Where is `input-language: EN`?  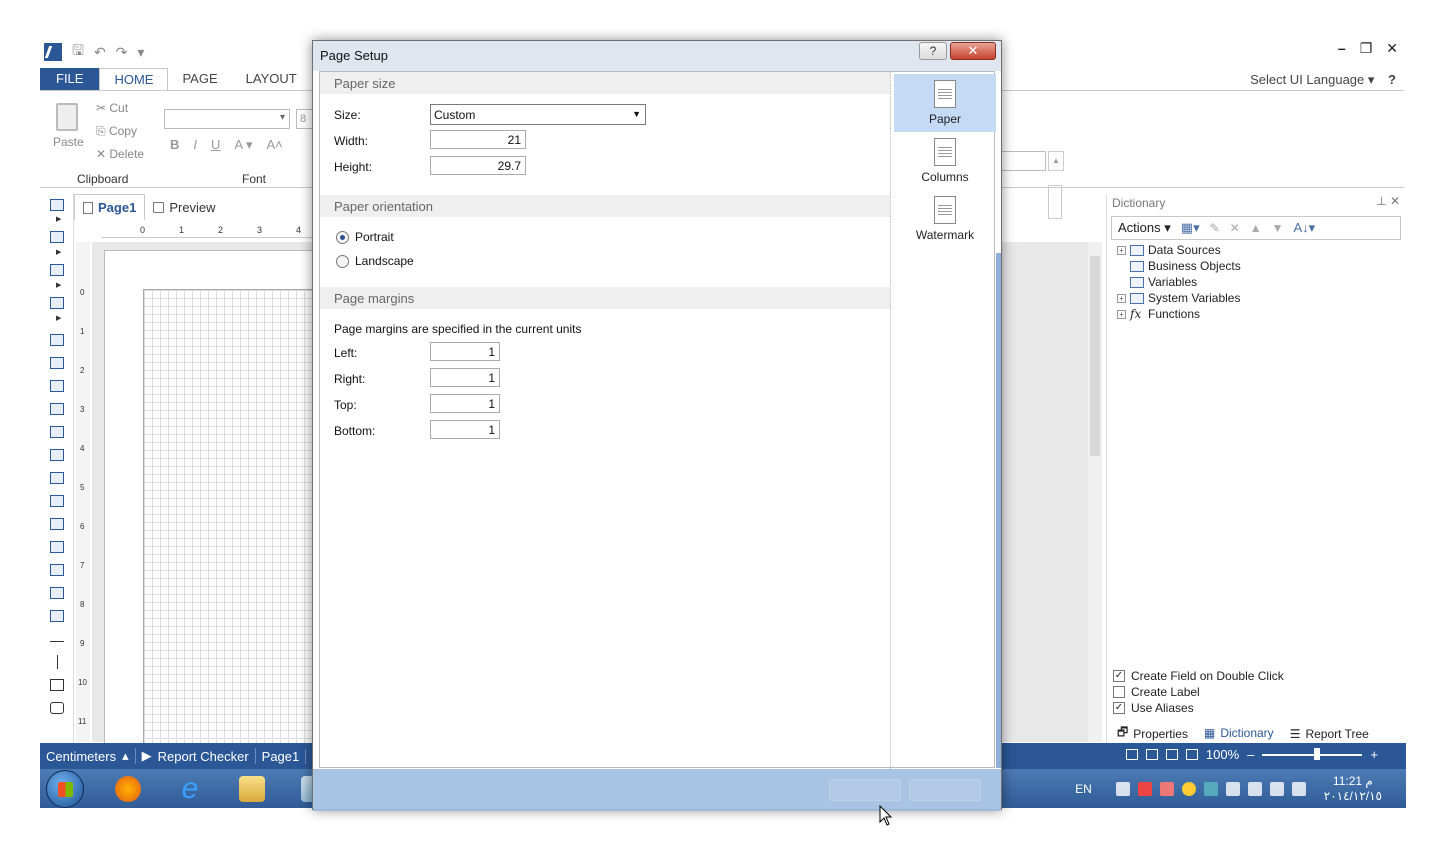 input-language: EN is located at coordinates (1083, 789).